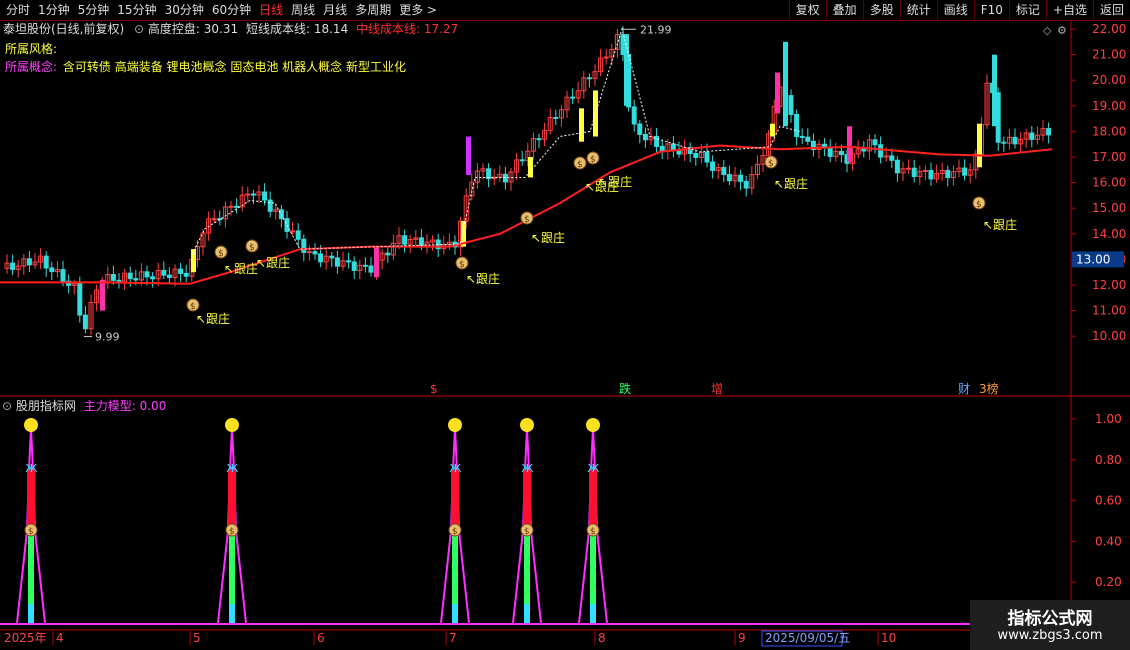 The height and width of the screenshot is (650, 1130). I want to click on gear-icon: ⚙, so click(1062, 30).